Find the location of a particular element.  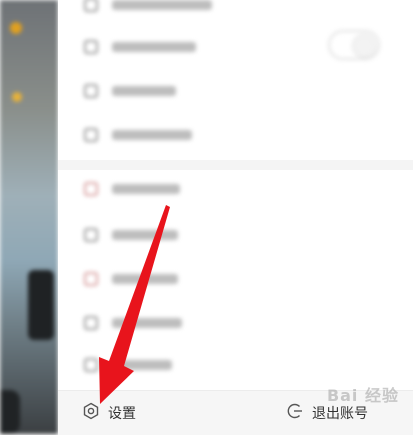

background-app-strip is located at coordinates (29, 217).